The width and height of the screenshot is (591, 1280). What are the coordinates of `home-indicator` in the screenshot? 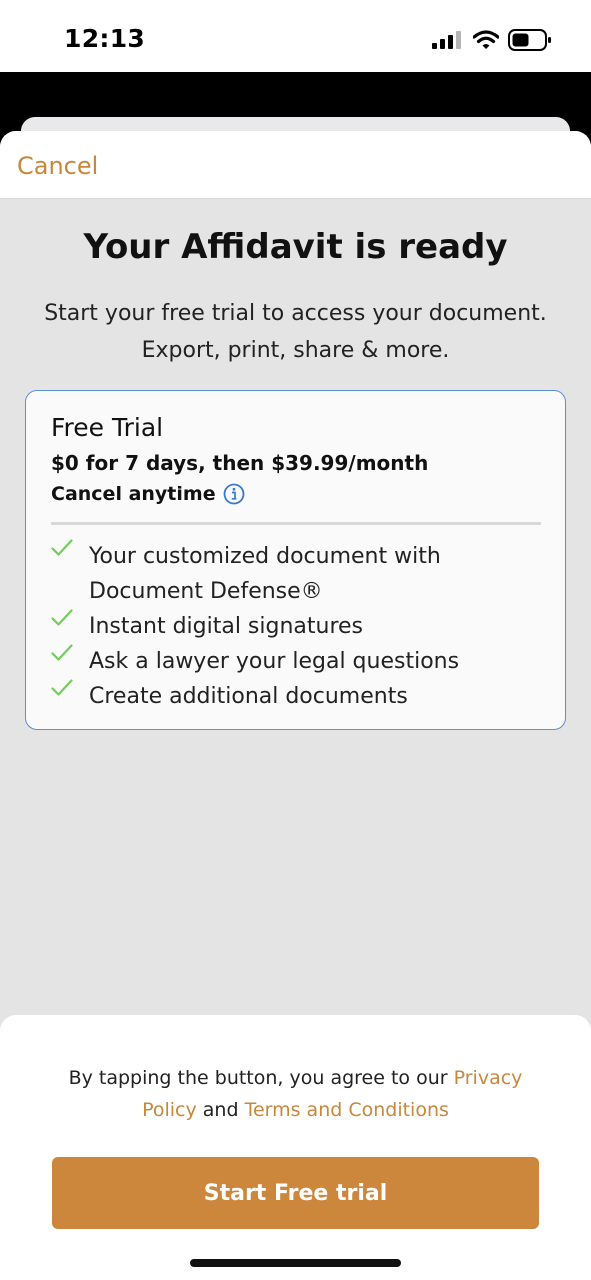 It's located at (295, 1263).